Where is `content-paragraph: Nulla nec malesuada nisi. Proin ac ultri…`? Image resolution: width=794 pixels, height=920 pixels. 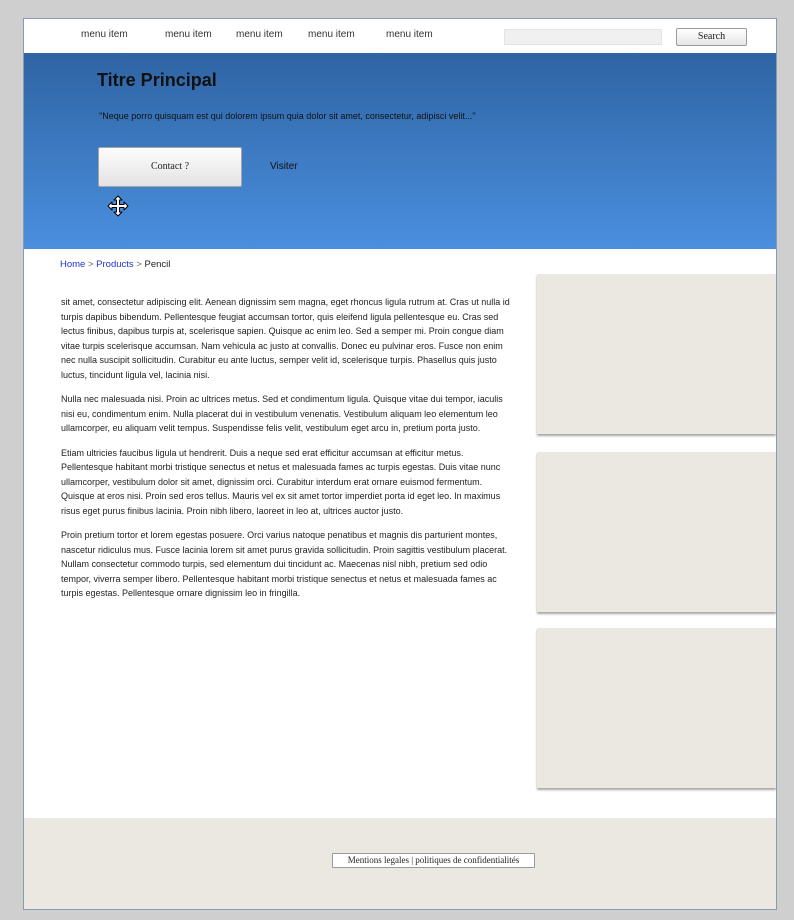 content-paragraph: Nulla nec malesuada nisi. Proin ac ultri… is located at coordinates (282, 413).